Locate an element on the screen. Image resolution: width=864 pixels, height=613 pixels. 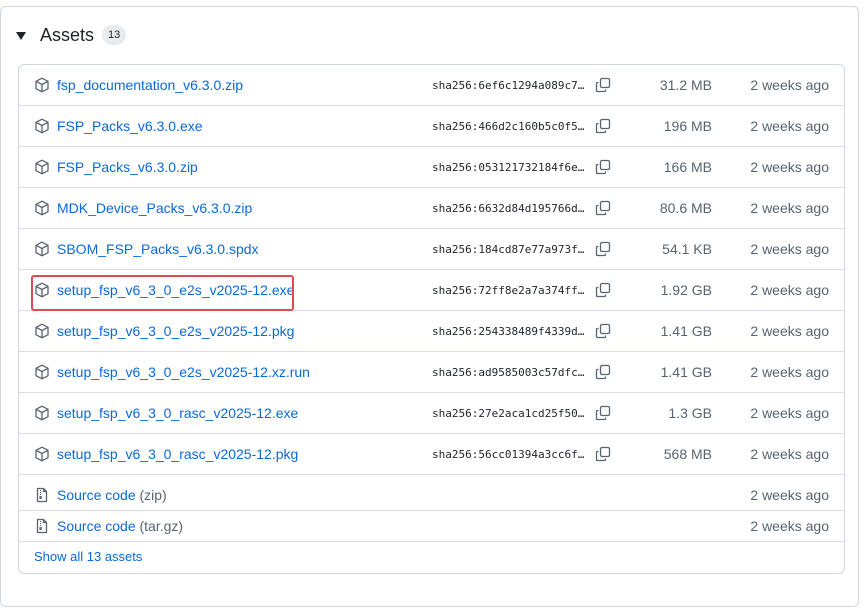
asset-link: fsp_documentation_v6.3.0.zip is located at coordinates (150, 85).